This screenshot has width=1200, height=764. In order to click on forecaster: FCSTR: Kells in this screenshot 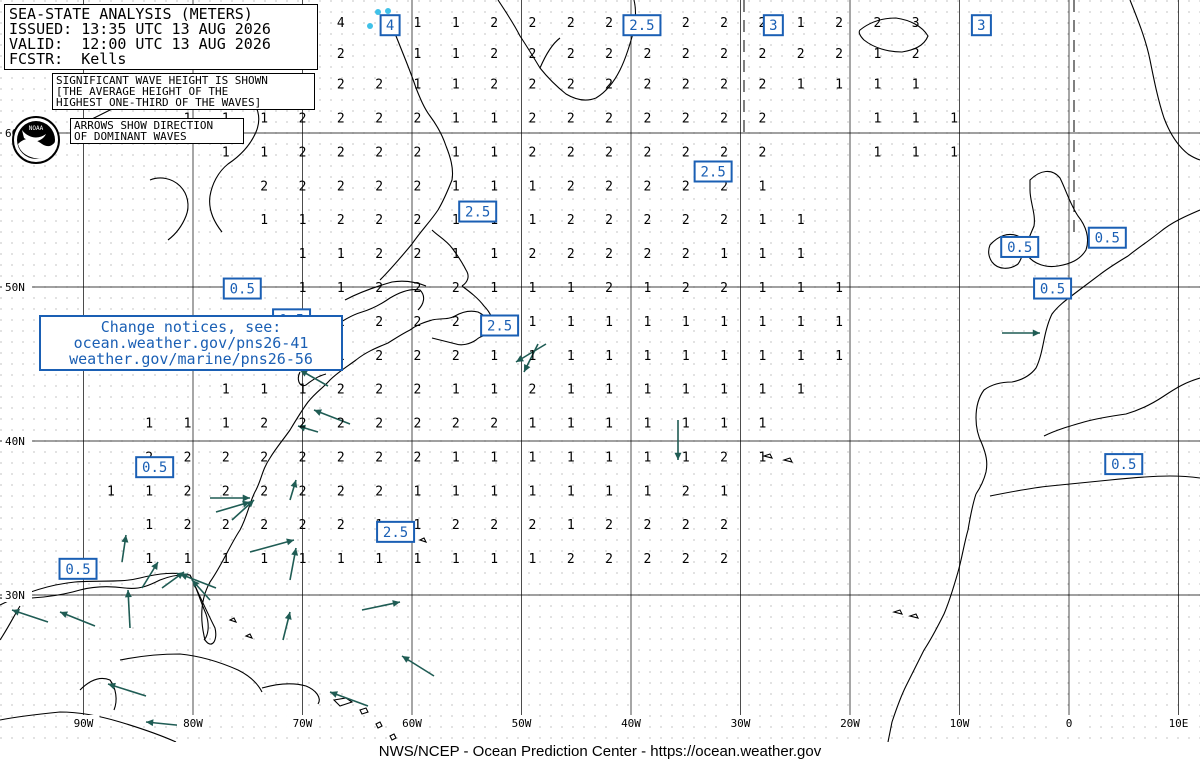, I will do `click(68, 59)`.